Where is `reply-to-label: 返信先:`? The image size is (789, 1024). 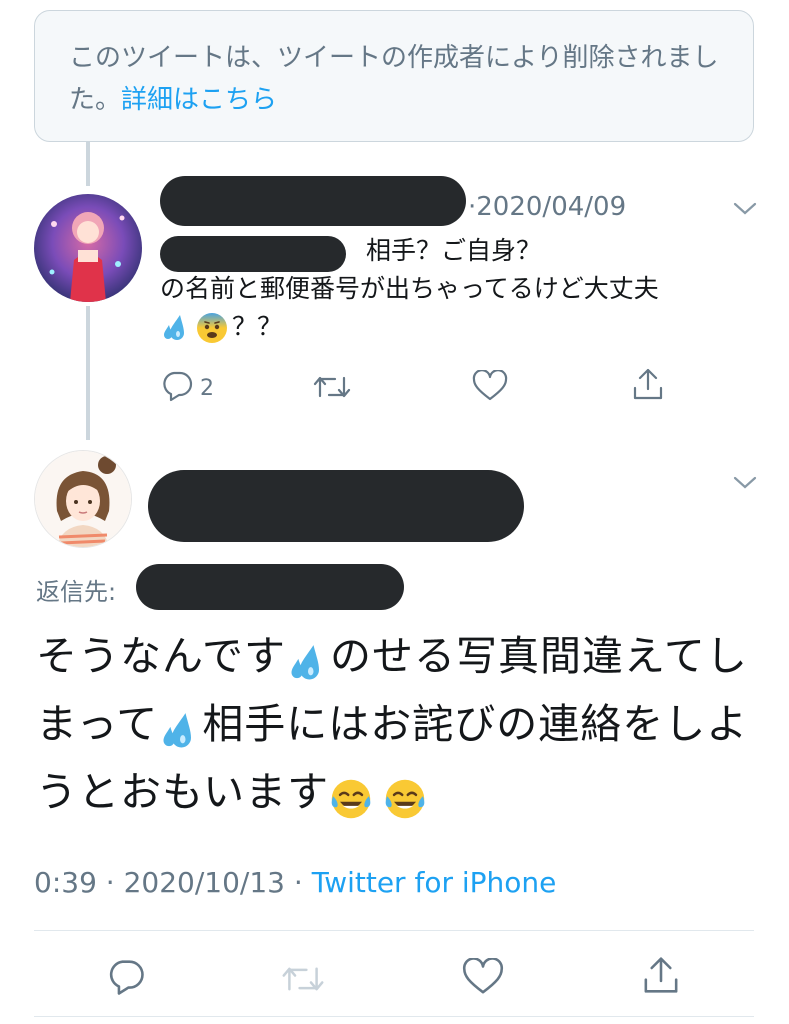
reply-to-label: 返信先: is located at coordinates (76, 592).